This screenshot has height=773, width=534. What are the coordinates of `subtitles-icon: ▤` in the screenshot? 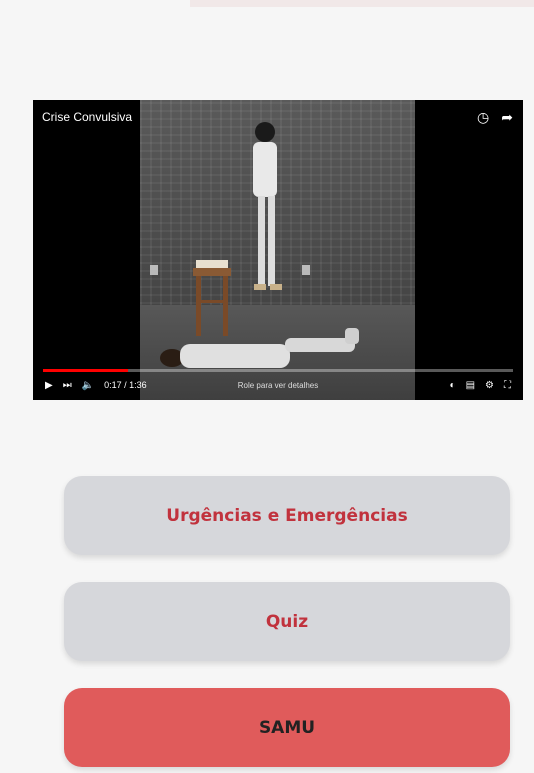 It's located at (470, 385).